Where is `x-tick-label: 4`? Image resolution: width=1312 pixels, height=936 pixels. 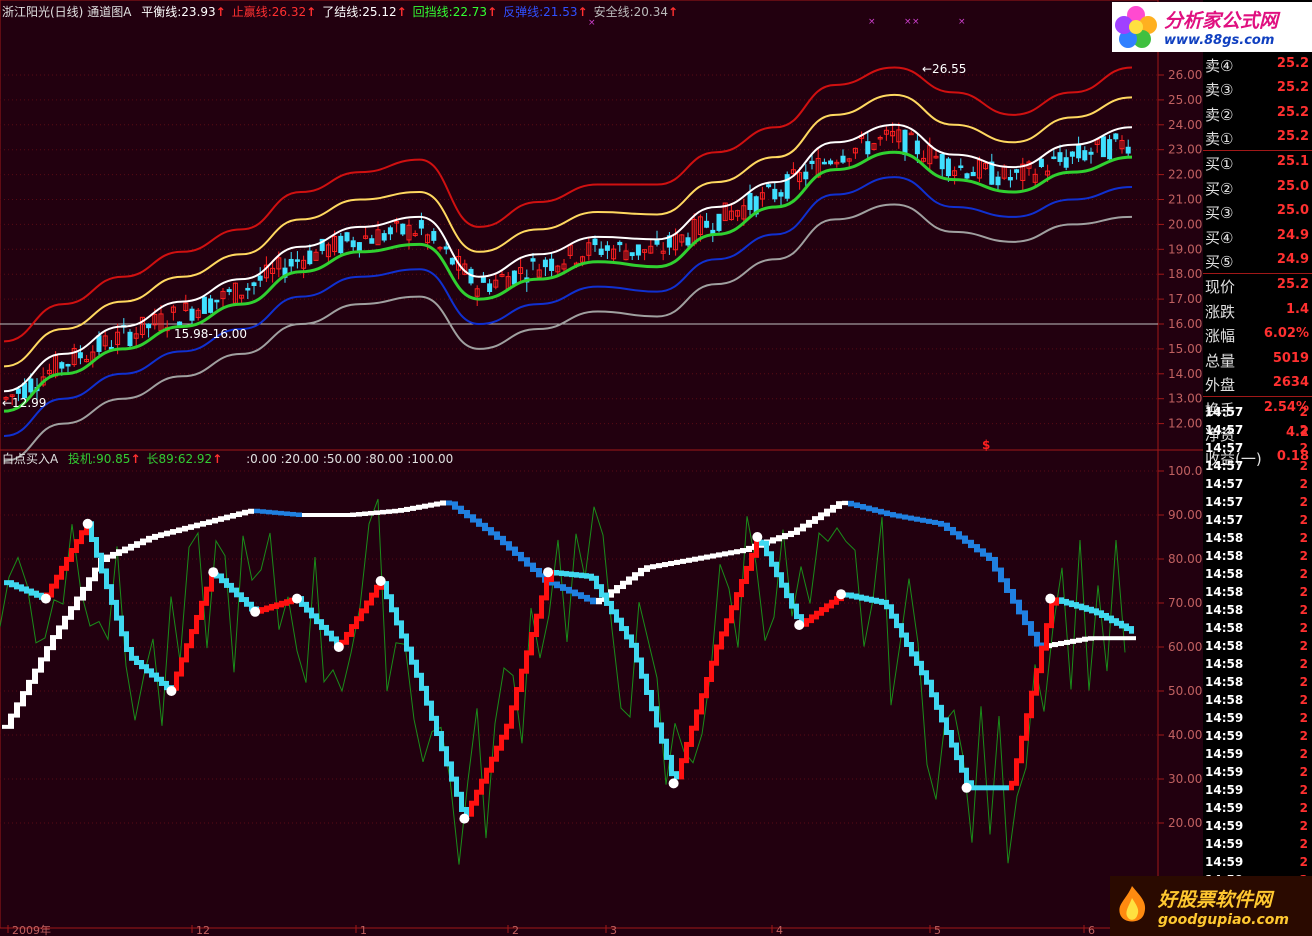 x-tick-label: 4 is located at coordinates (779, 930).